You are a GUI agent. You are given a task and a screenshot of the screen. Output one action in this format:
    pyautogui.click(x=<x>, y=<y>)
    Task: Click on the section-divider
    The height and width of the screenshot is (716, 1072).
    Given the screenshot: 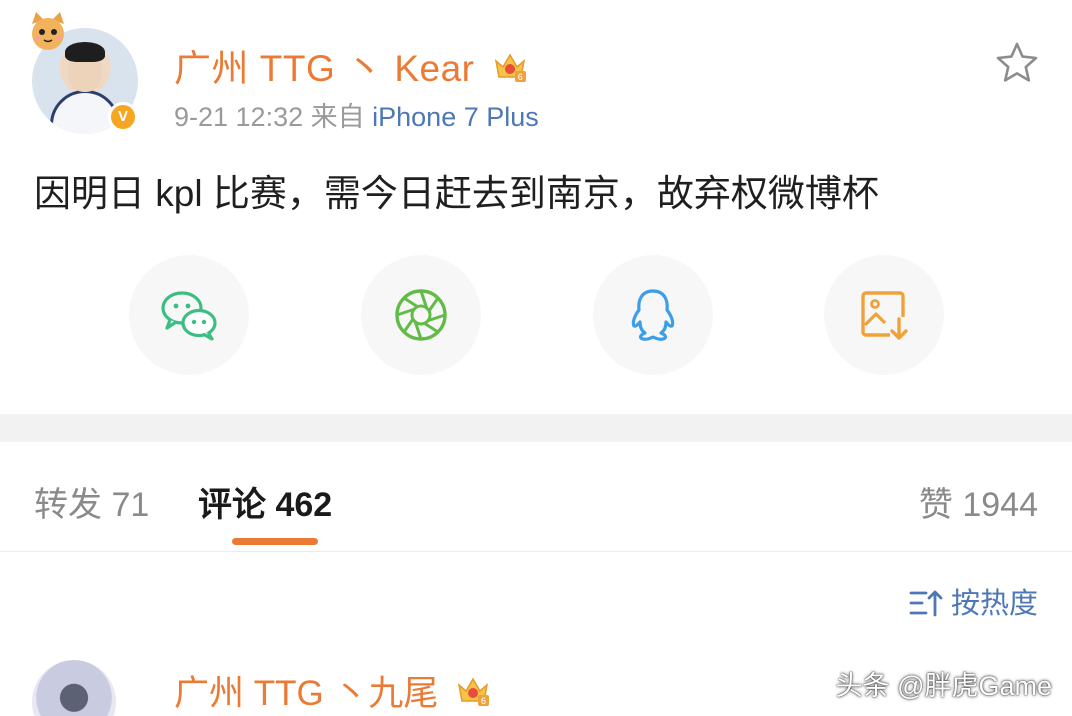 What is the action you would take?
    pyautogui.click(x=536, y=428)
    